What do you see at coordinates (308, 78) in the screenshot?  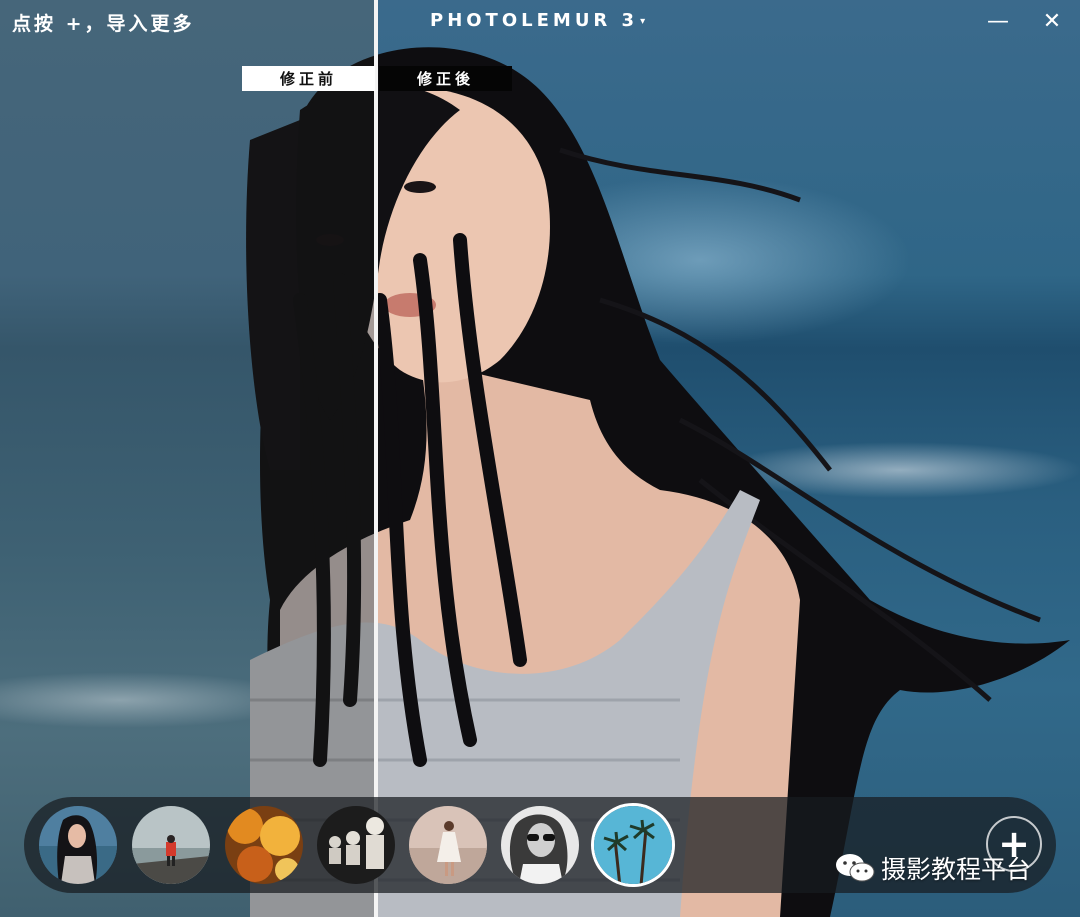 I see `before-label: 修正前` at bounding box center [308, 78].